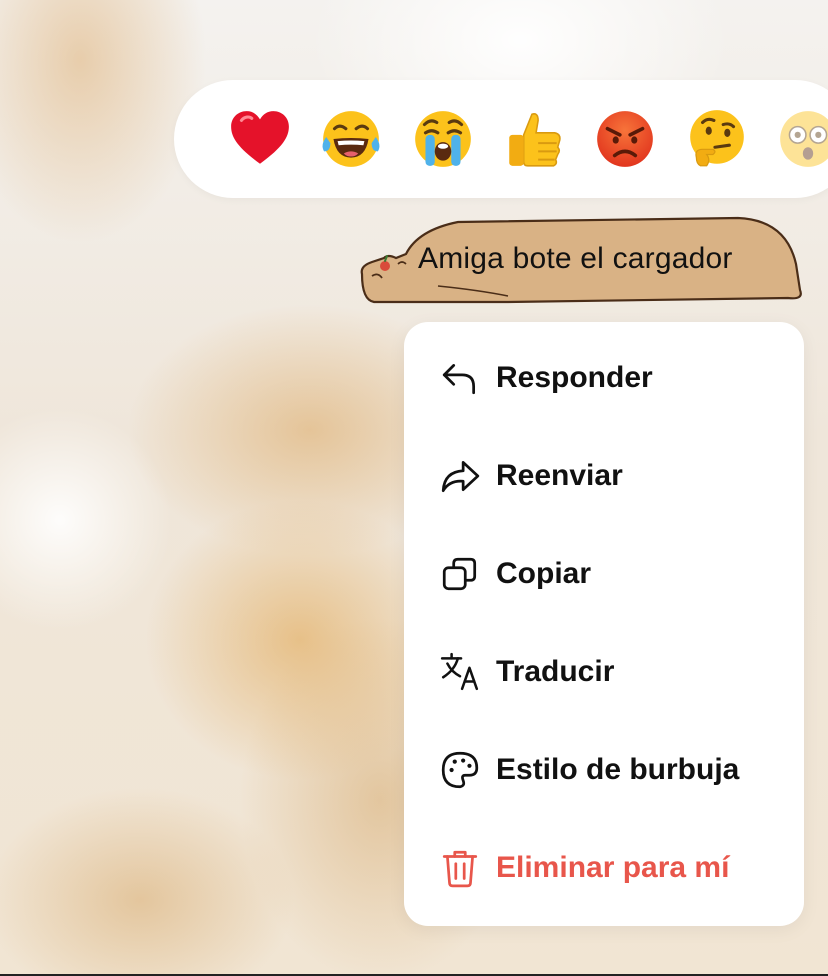  I want to click on thinking-face-icon, so click(717, 138).